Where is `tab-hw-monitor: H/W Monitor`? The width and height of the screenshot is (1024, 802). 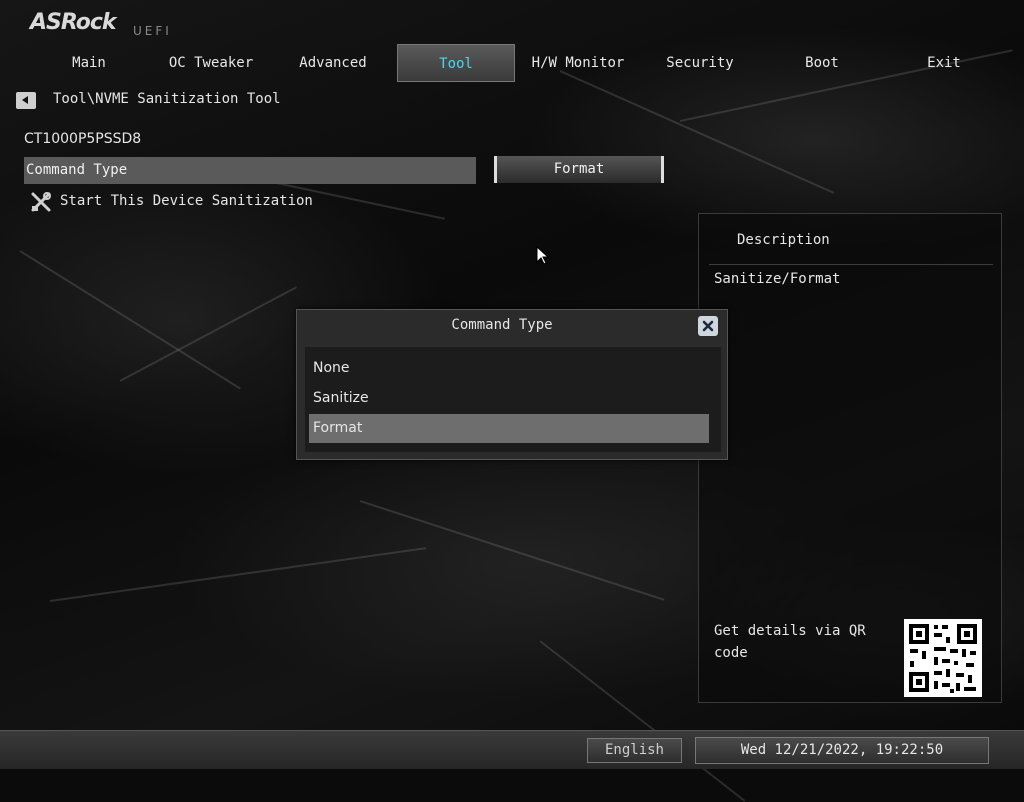 tab-hw-monitor: H/W Monitor is located at coordinates (578, 63).